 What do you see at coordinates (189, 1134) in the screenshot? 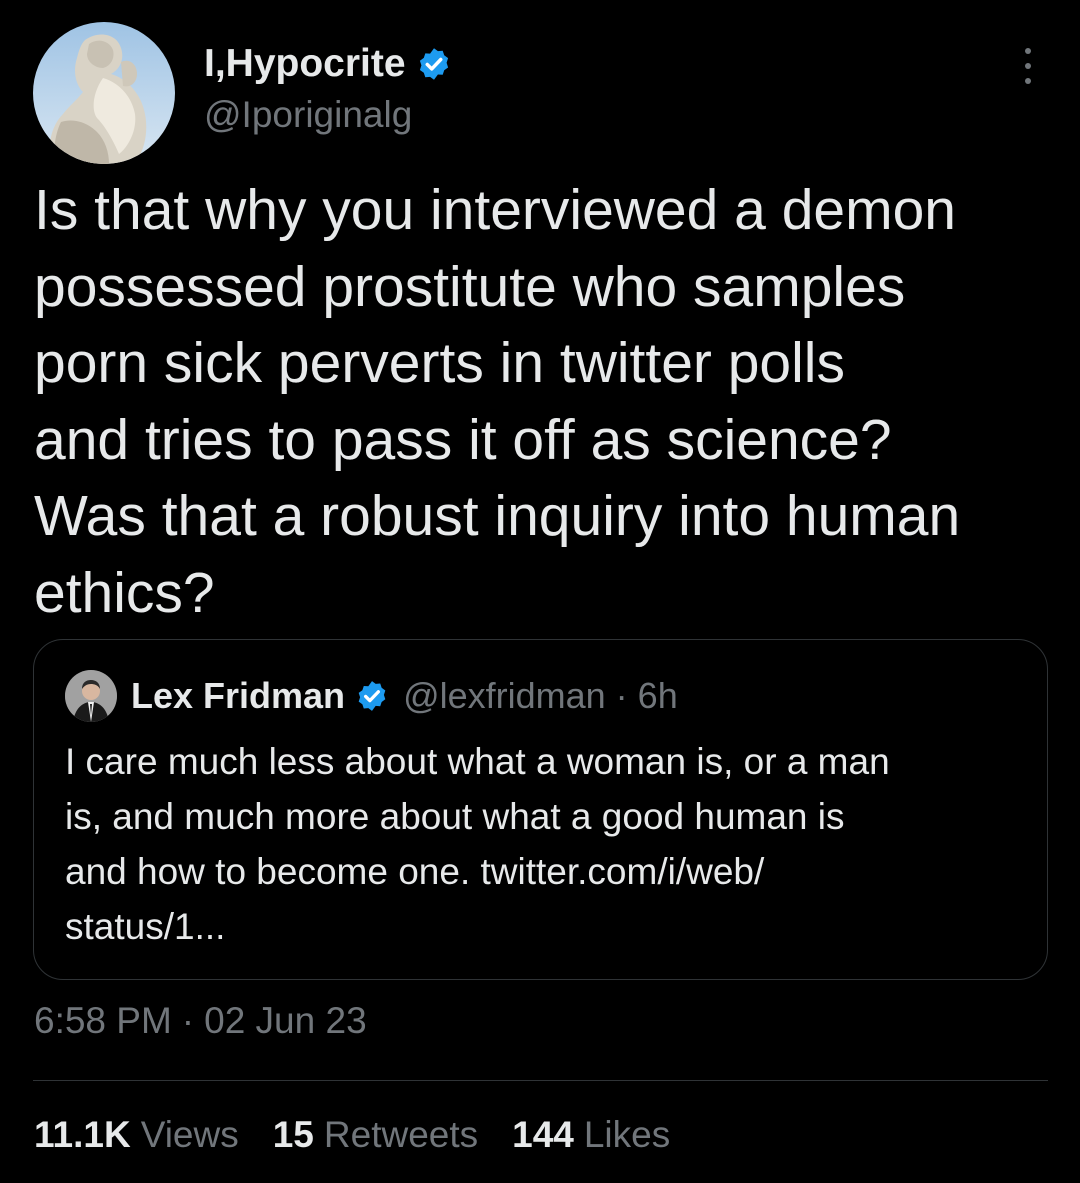
I see `views-label: Views` at bounding box center [189, 1134].